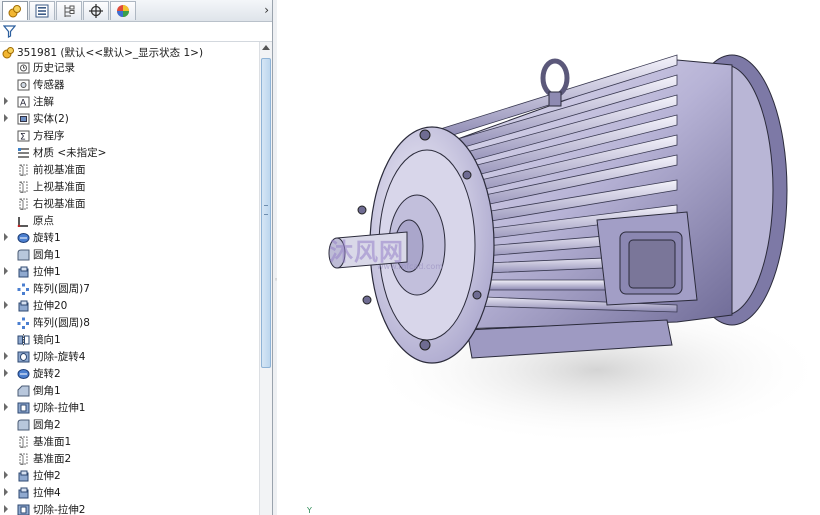 The height and width of the screenshot is (515, 820). What do you see at coordinates (129, 272) in the screenshot?
I see `tree-item: 拉伸1` at bounding box center [129, 272].